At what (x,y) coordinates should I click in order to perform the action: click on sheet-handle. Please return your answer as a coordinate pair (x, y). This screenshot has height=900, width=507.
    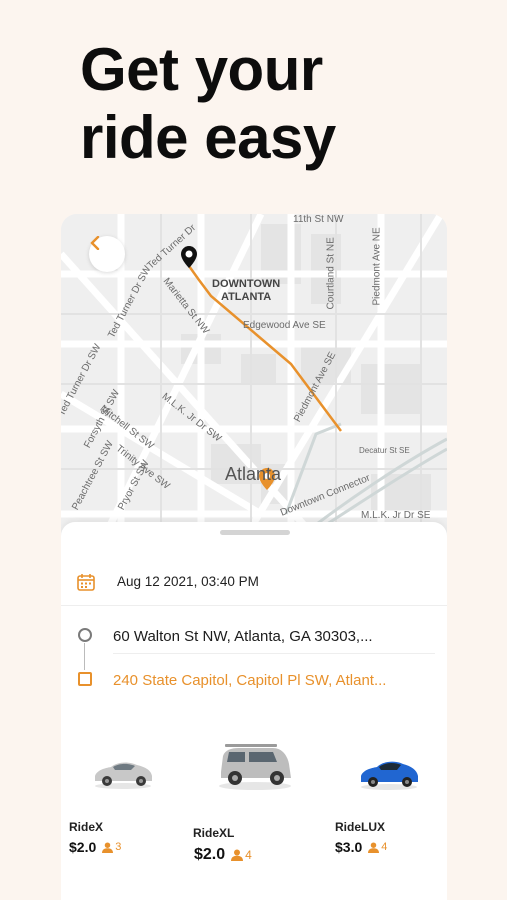
    Looking at the image, I should click on (255, 532).